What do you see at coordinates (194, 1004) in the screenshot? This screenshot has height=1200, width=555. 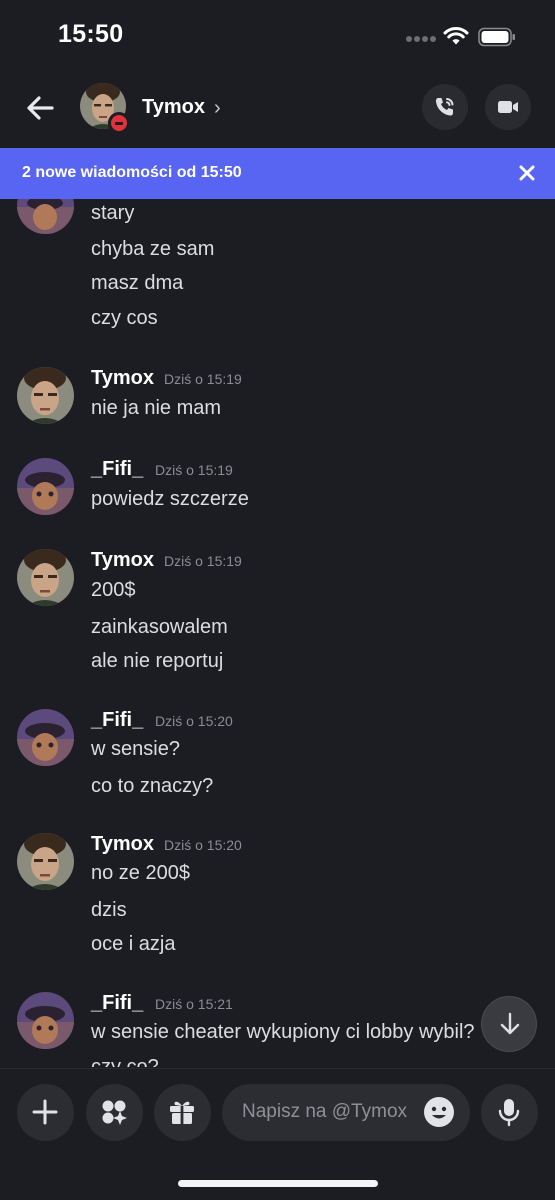 I see `message-timestamp: Dziś o 15:21` at bounding box center [194, 1004].